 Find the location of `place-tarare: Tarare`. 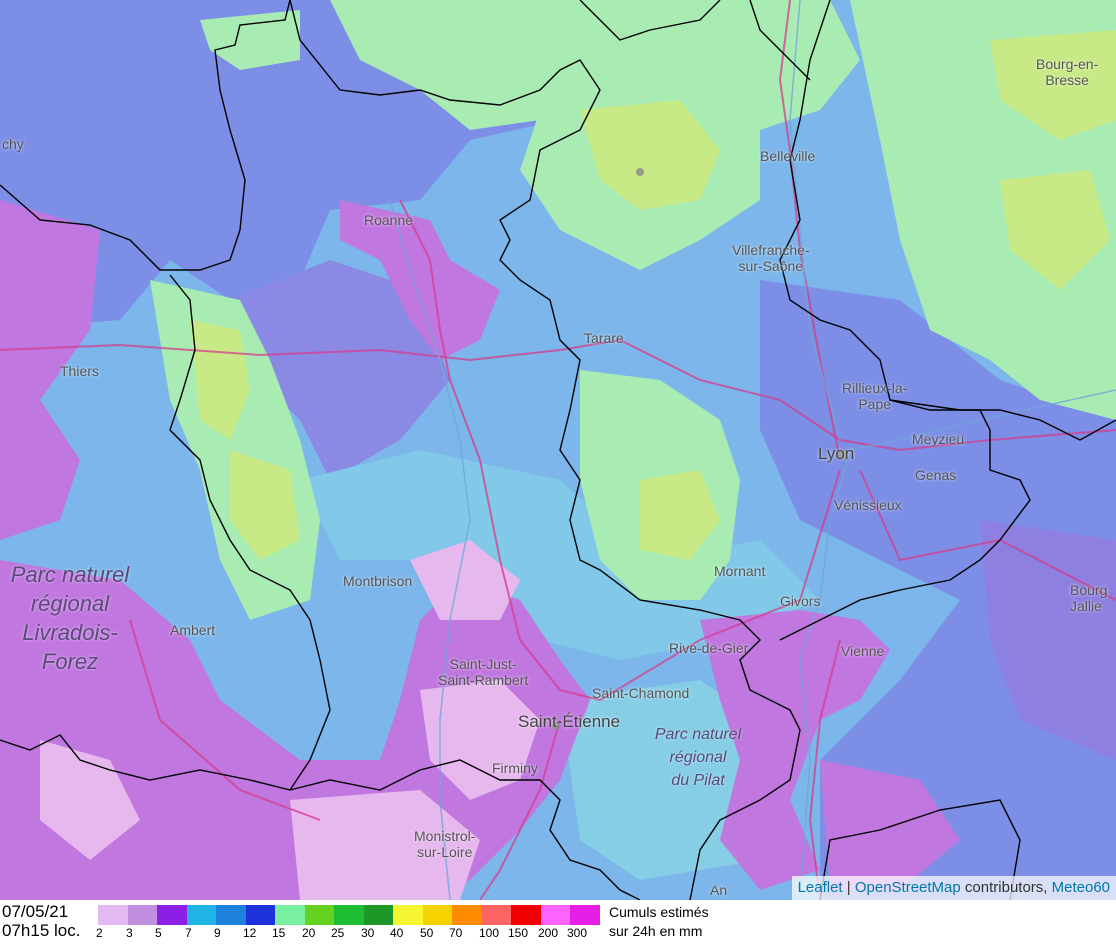

place-tarare: Tarare is located at coordinates (604, 338).